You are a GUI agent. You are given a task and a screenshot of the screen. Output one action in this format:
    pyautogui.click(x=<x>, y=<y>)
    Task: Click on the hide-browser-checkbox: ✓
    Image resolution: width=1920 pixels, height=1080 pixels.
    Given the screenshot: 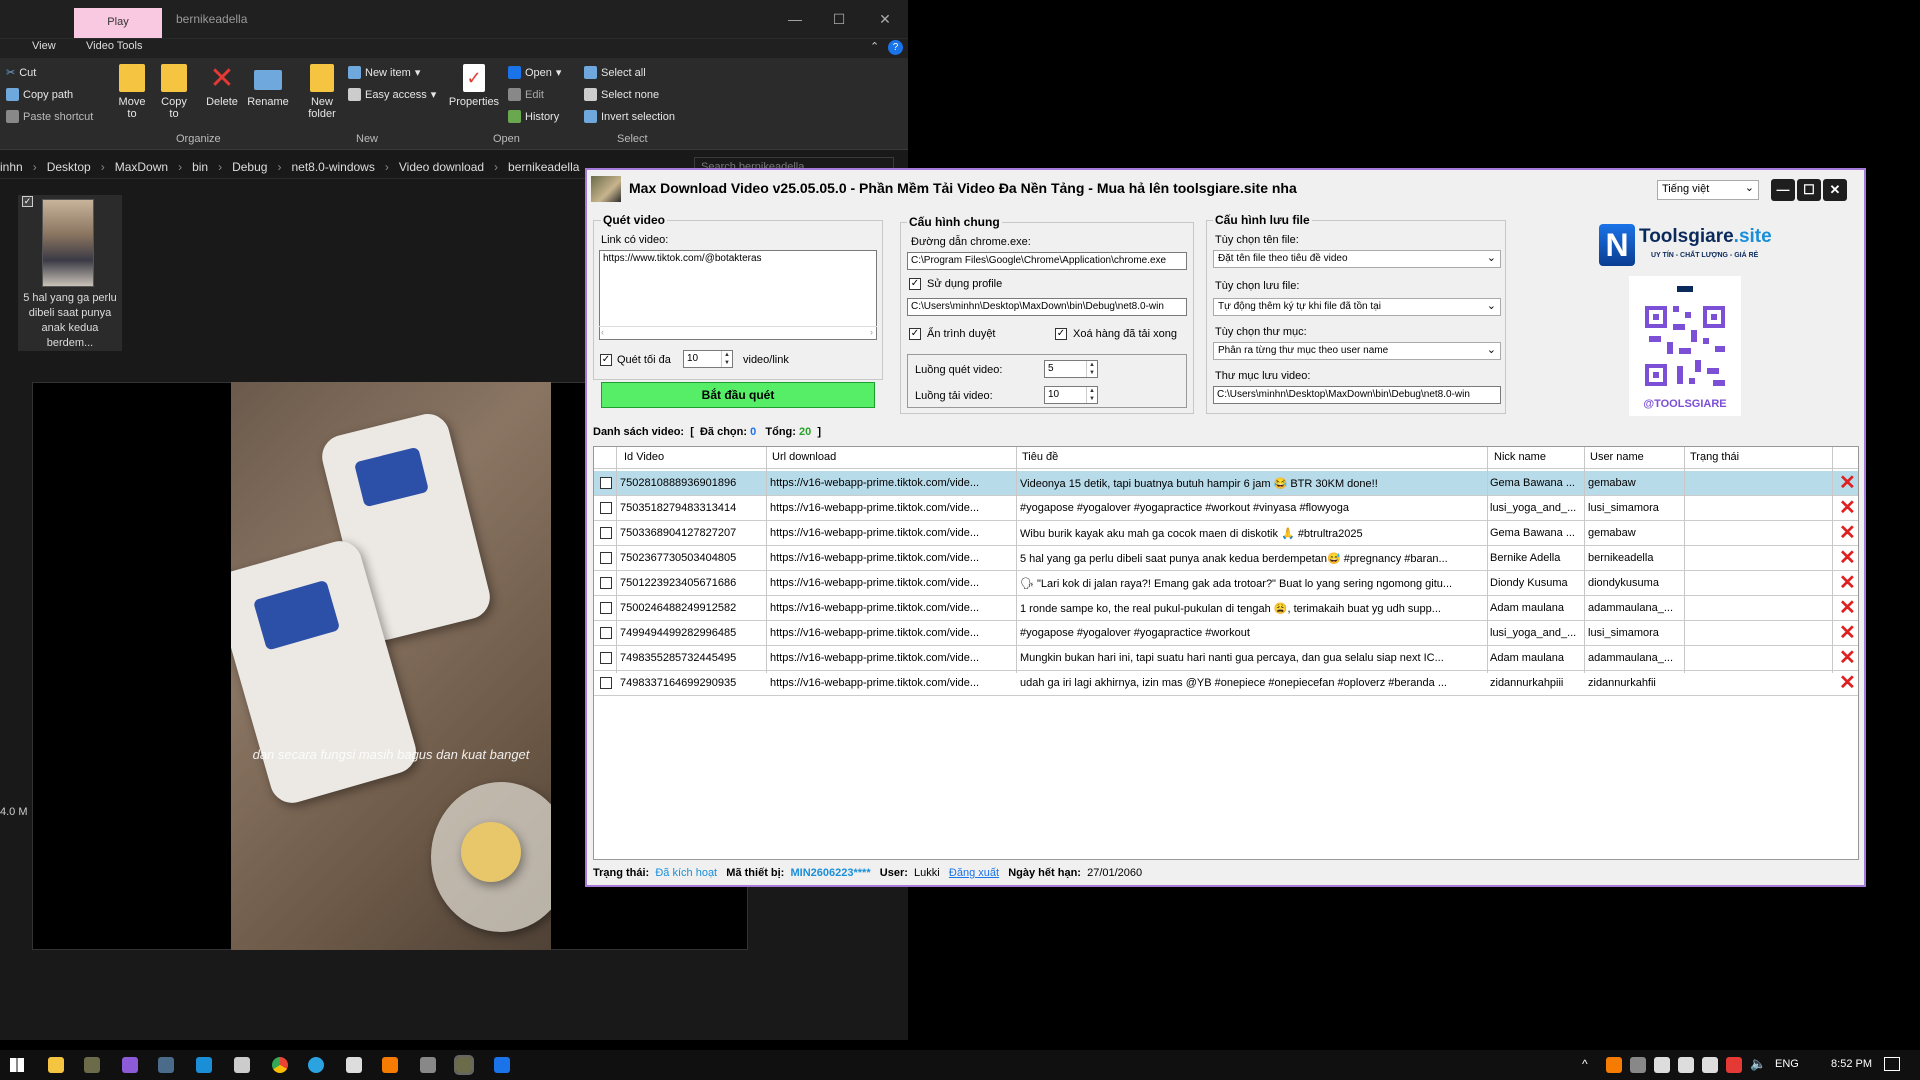 What is the action you would take?
    pyautogui.click(x=915, y=334)
    